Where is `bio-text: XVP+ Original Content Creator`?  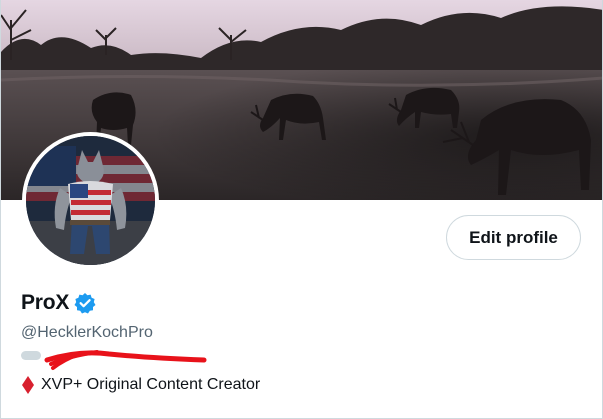 bio-text: XVP+ Original Content Creator is located at coordinates (151, 384).